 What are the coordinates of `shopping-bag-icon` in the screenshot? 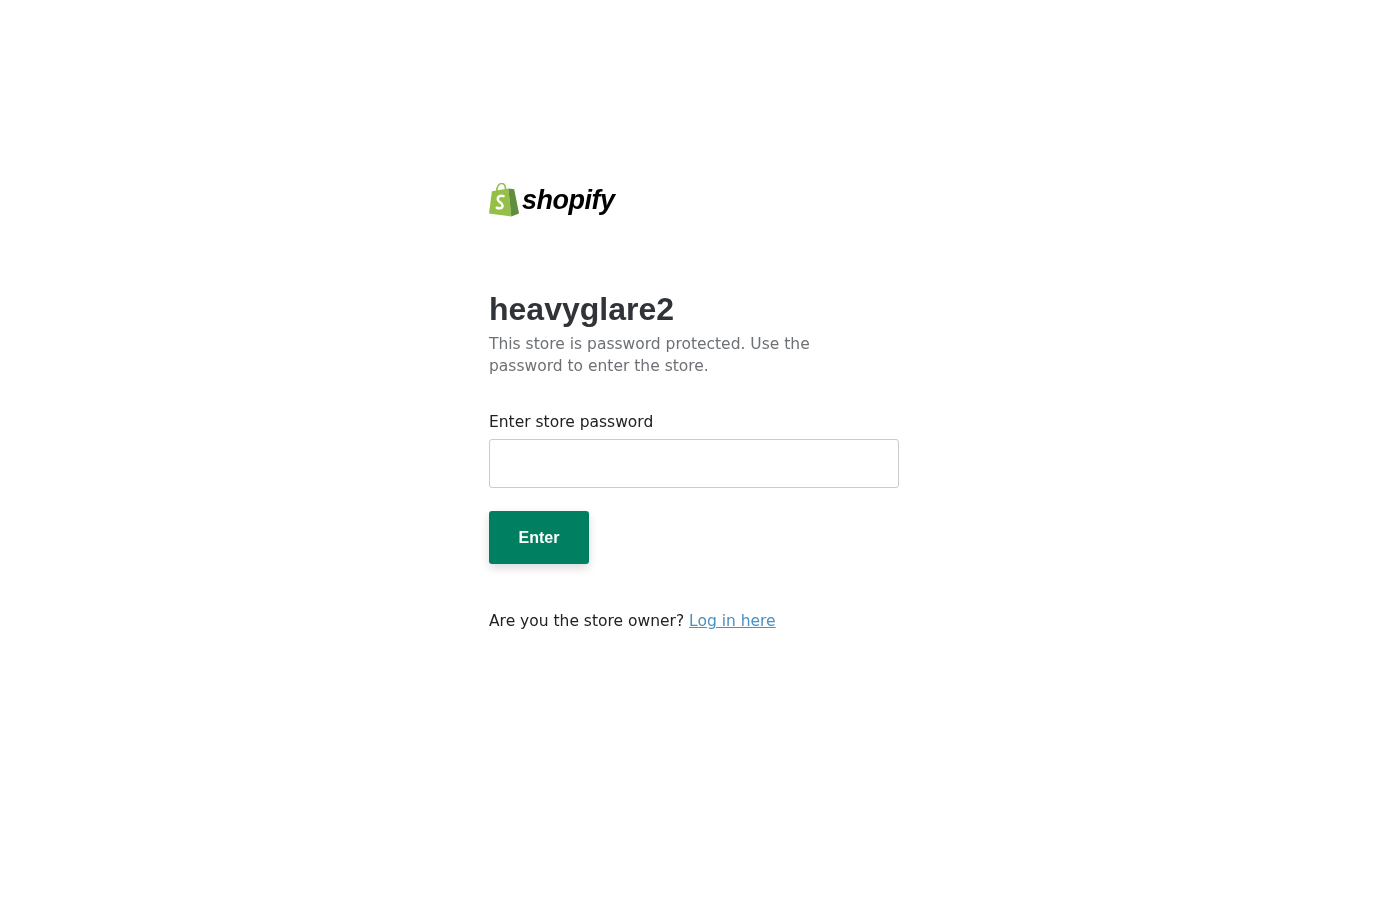 It's located at (504, 200).